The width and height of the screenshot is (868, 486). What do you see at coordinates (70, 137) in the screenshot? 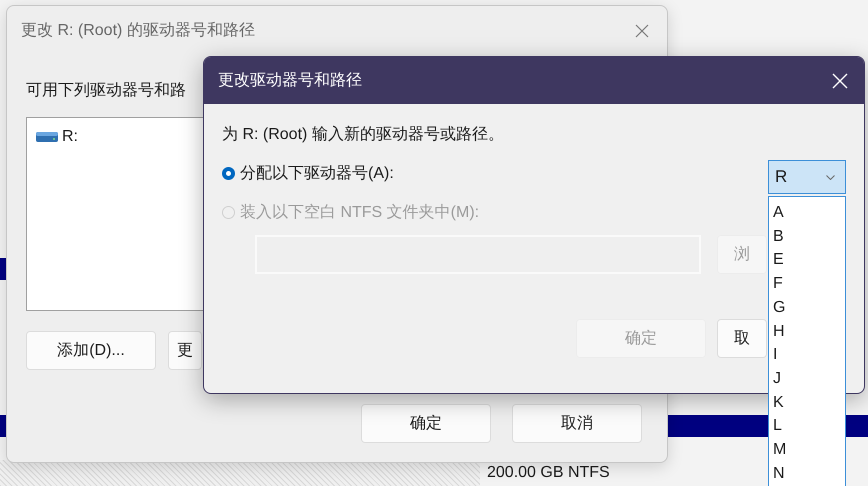
I see `list-item: R:` at bounding box center [70, 137].